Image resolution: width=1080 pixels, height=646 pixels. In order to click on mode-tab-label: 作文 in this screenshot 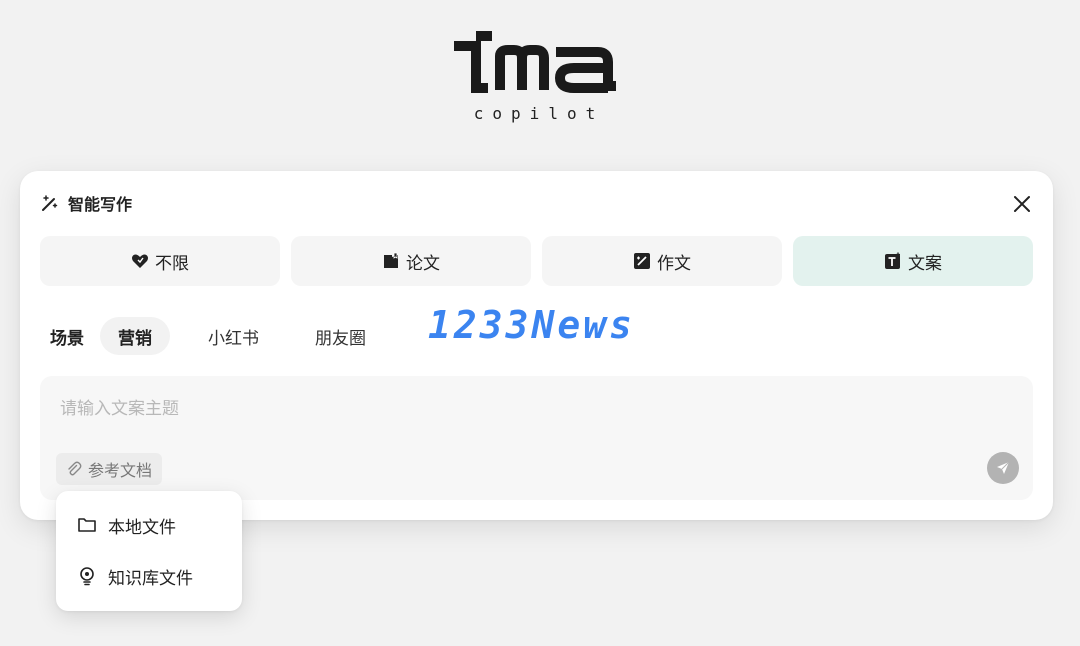, I will do `click(674, 263)`.